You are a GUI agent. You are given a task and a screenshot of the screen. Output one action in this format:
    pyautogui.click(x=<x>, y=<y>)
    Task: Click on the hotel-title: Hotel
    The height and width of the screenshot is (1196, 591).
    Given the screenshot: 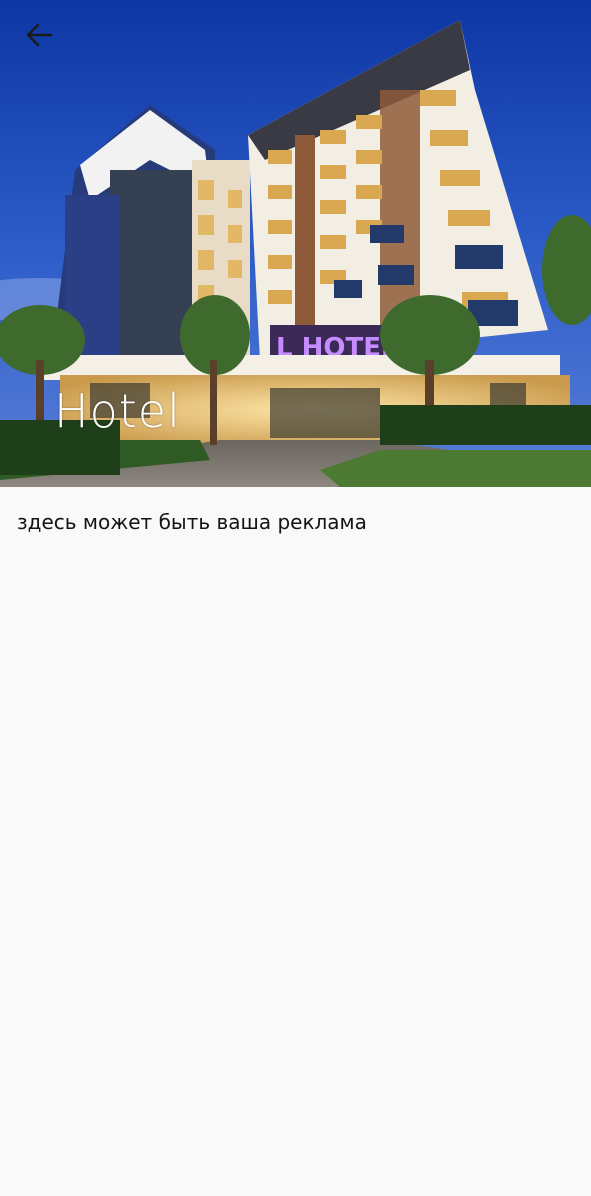 What is the action you would take?
    pyautogui.click(x=117, y=411)
    